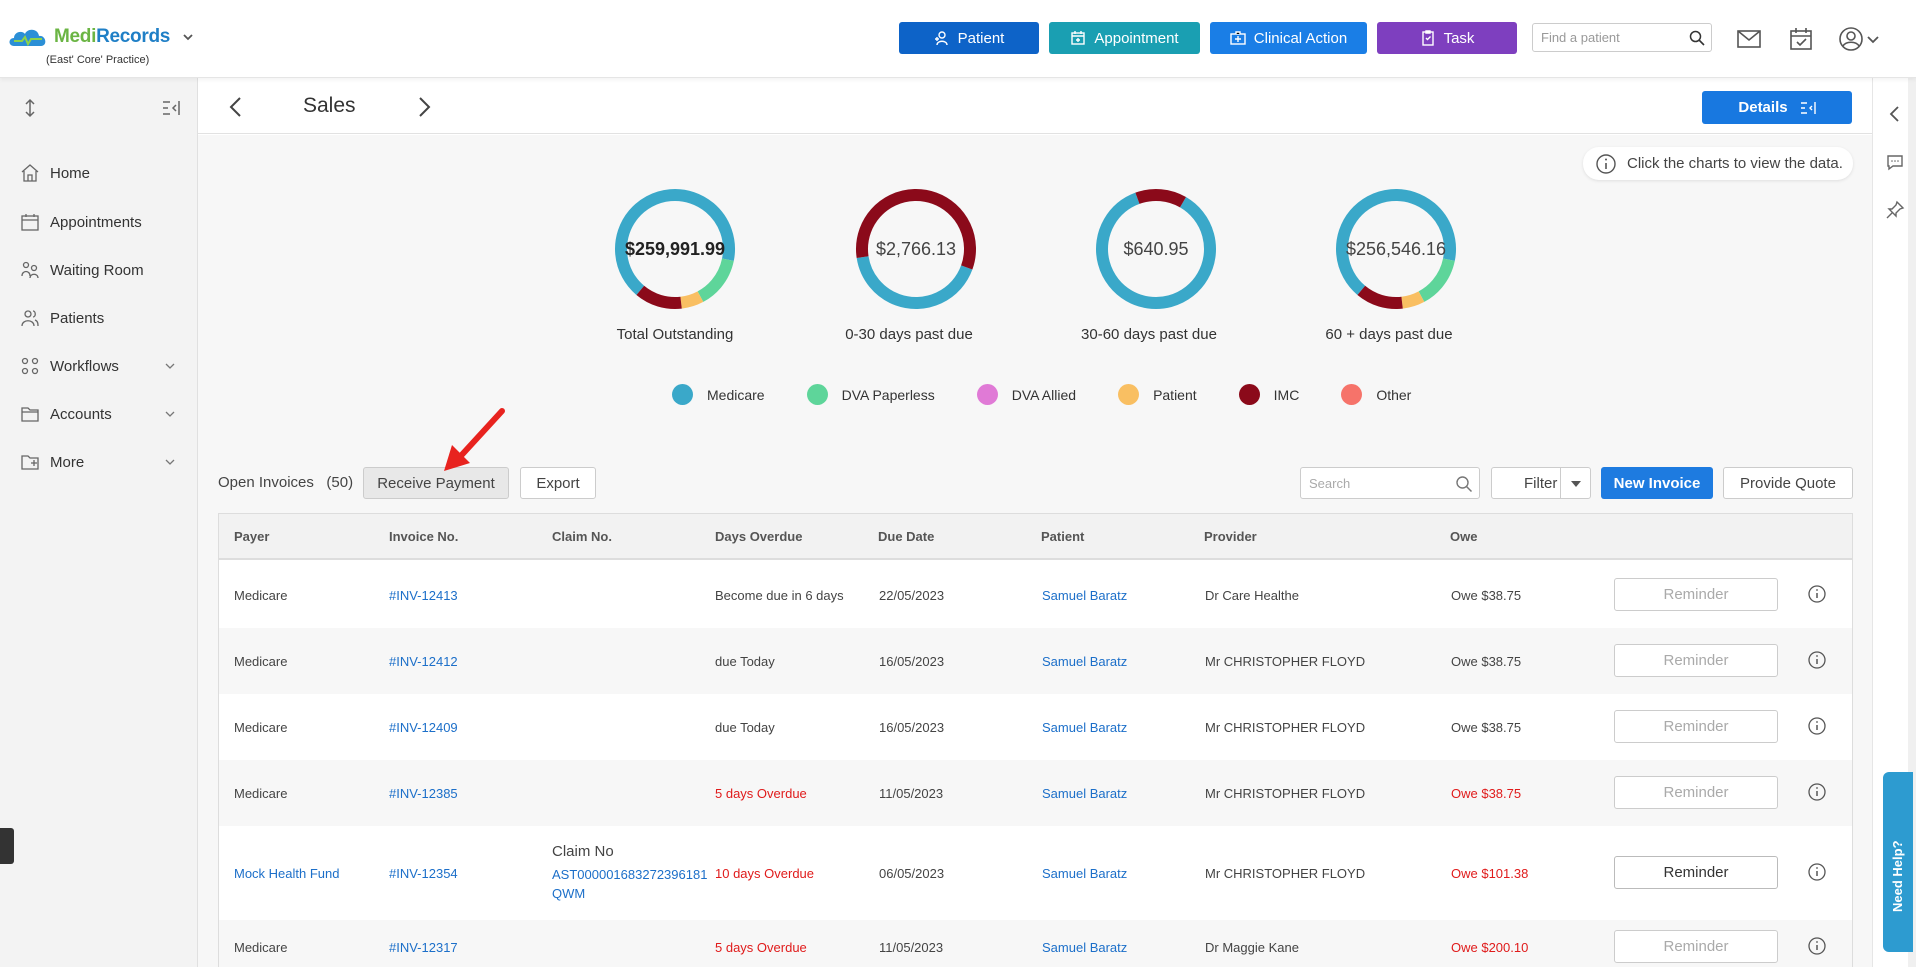  I want to click on donut-label: Total Outstanding, so click(675, 334).